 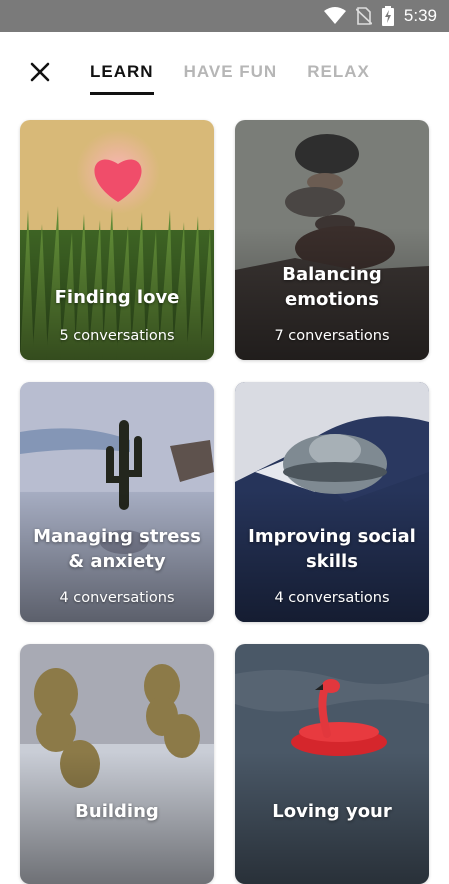 What do you see at coordinates (117, 549) in the screenshot?
I see `card-title: Managing stress & anxiety` at bounding box center [117, 549].